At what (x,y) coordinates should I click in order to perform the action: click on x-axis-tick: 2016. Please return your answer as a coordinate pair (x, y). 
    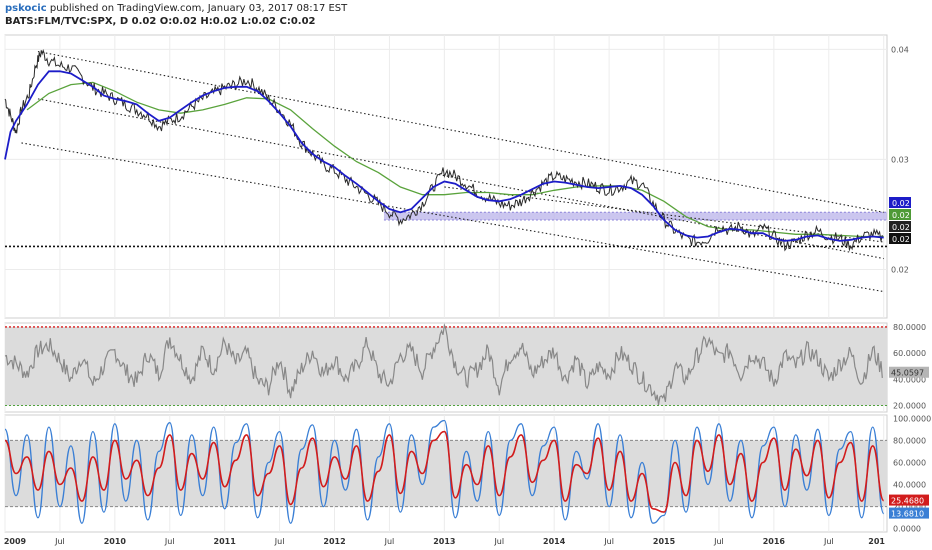
    Looking at the image, I should click on (774, 541).